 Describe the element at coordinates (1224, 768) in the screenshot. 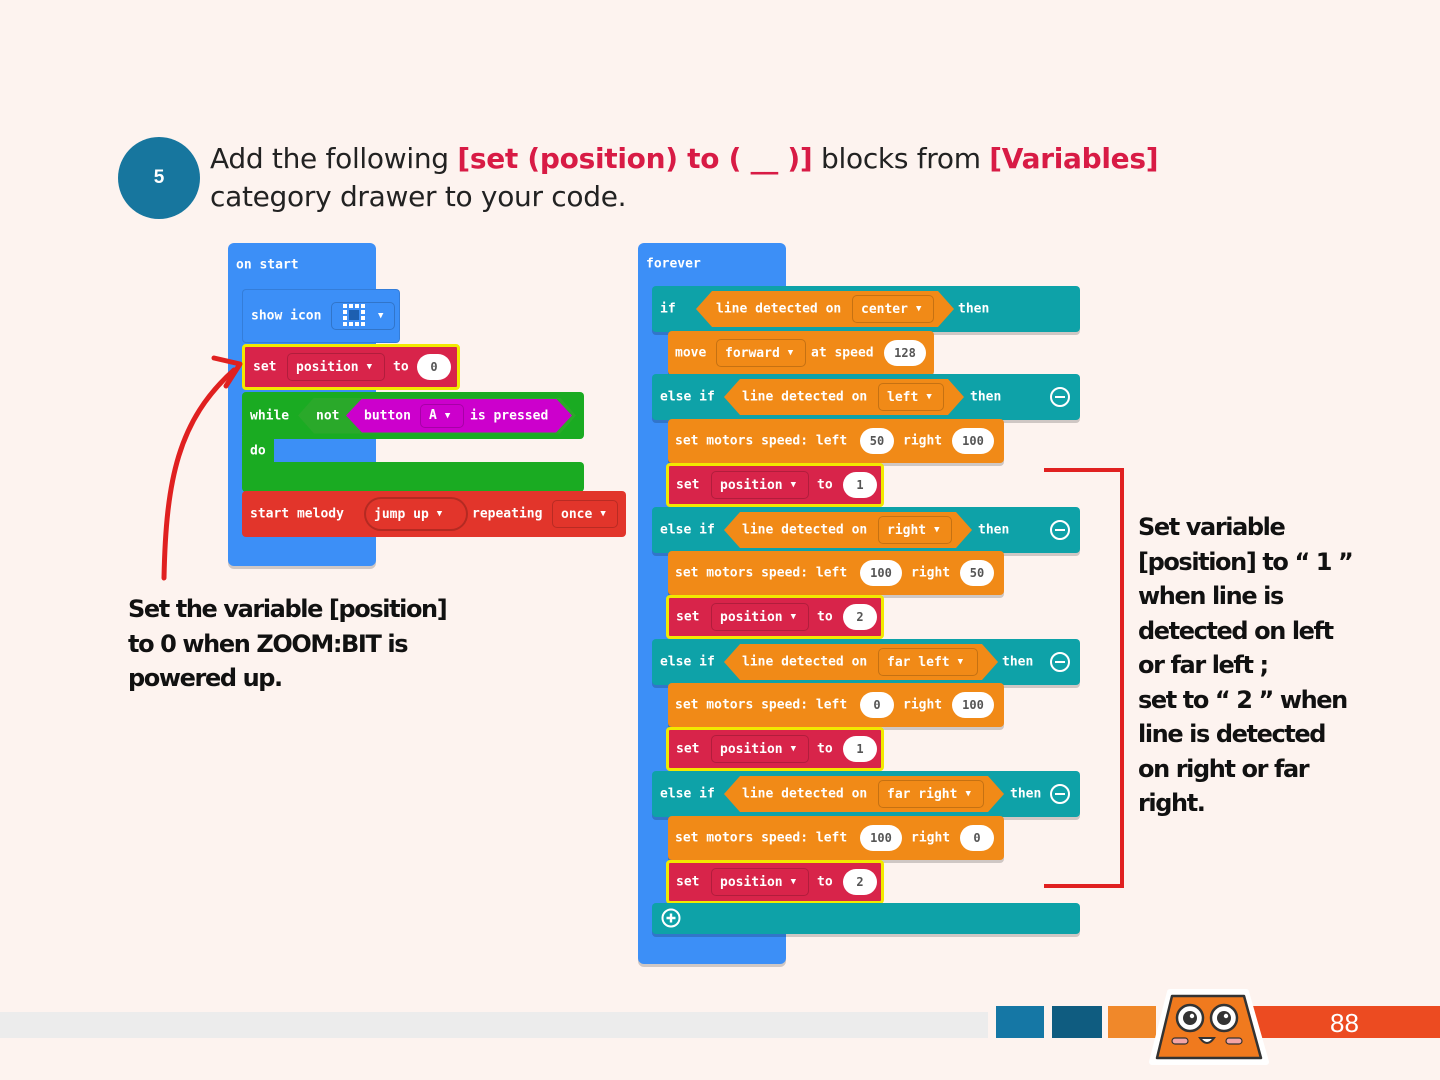

I see `caption-line: on right or far` at that location.